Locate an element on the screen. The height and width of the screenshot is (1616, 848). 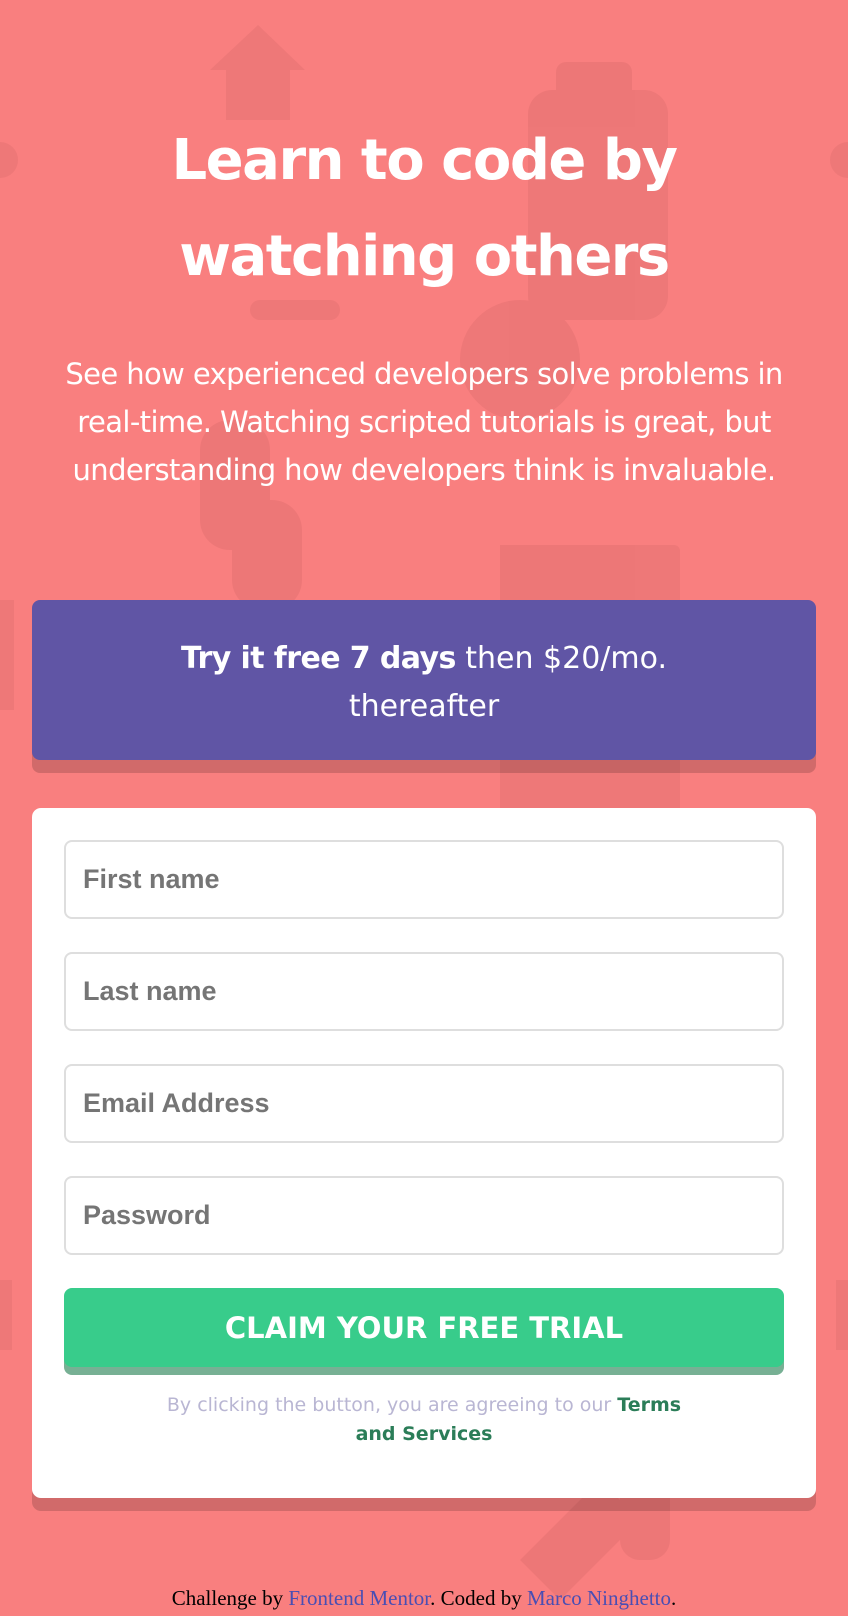
offer-highlight: Try it free 7 days is located at coordinates (318, 658).